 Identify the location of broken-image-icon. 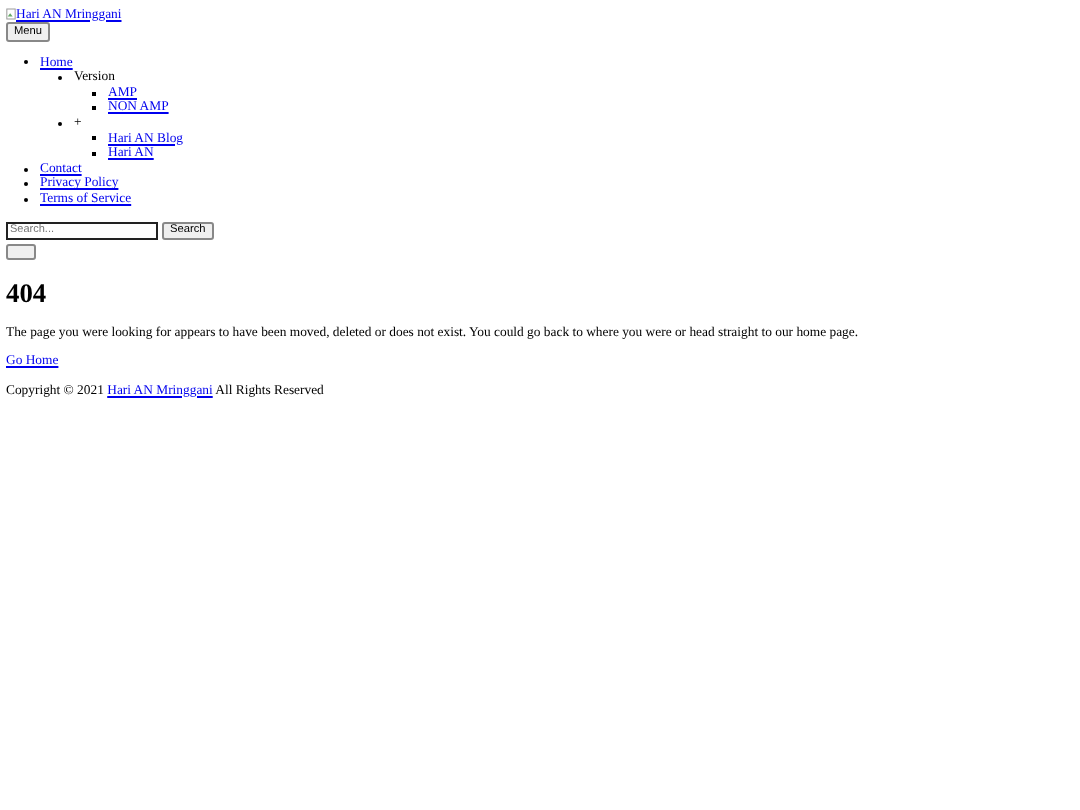
(11, 13).